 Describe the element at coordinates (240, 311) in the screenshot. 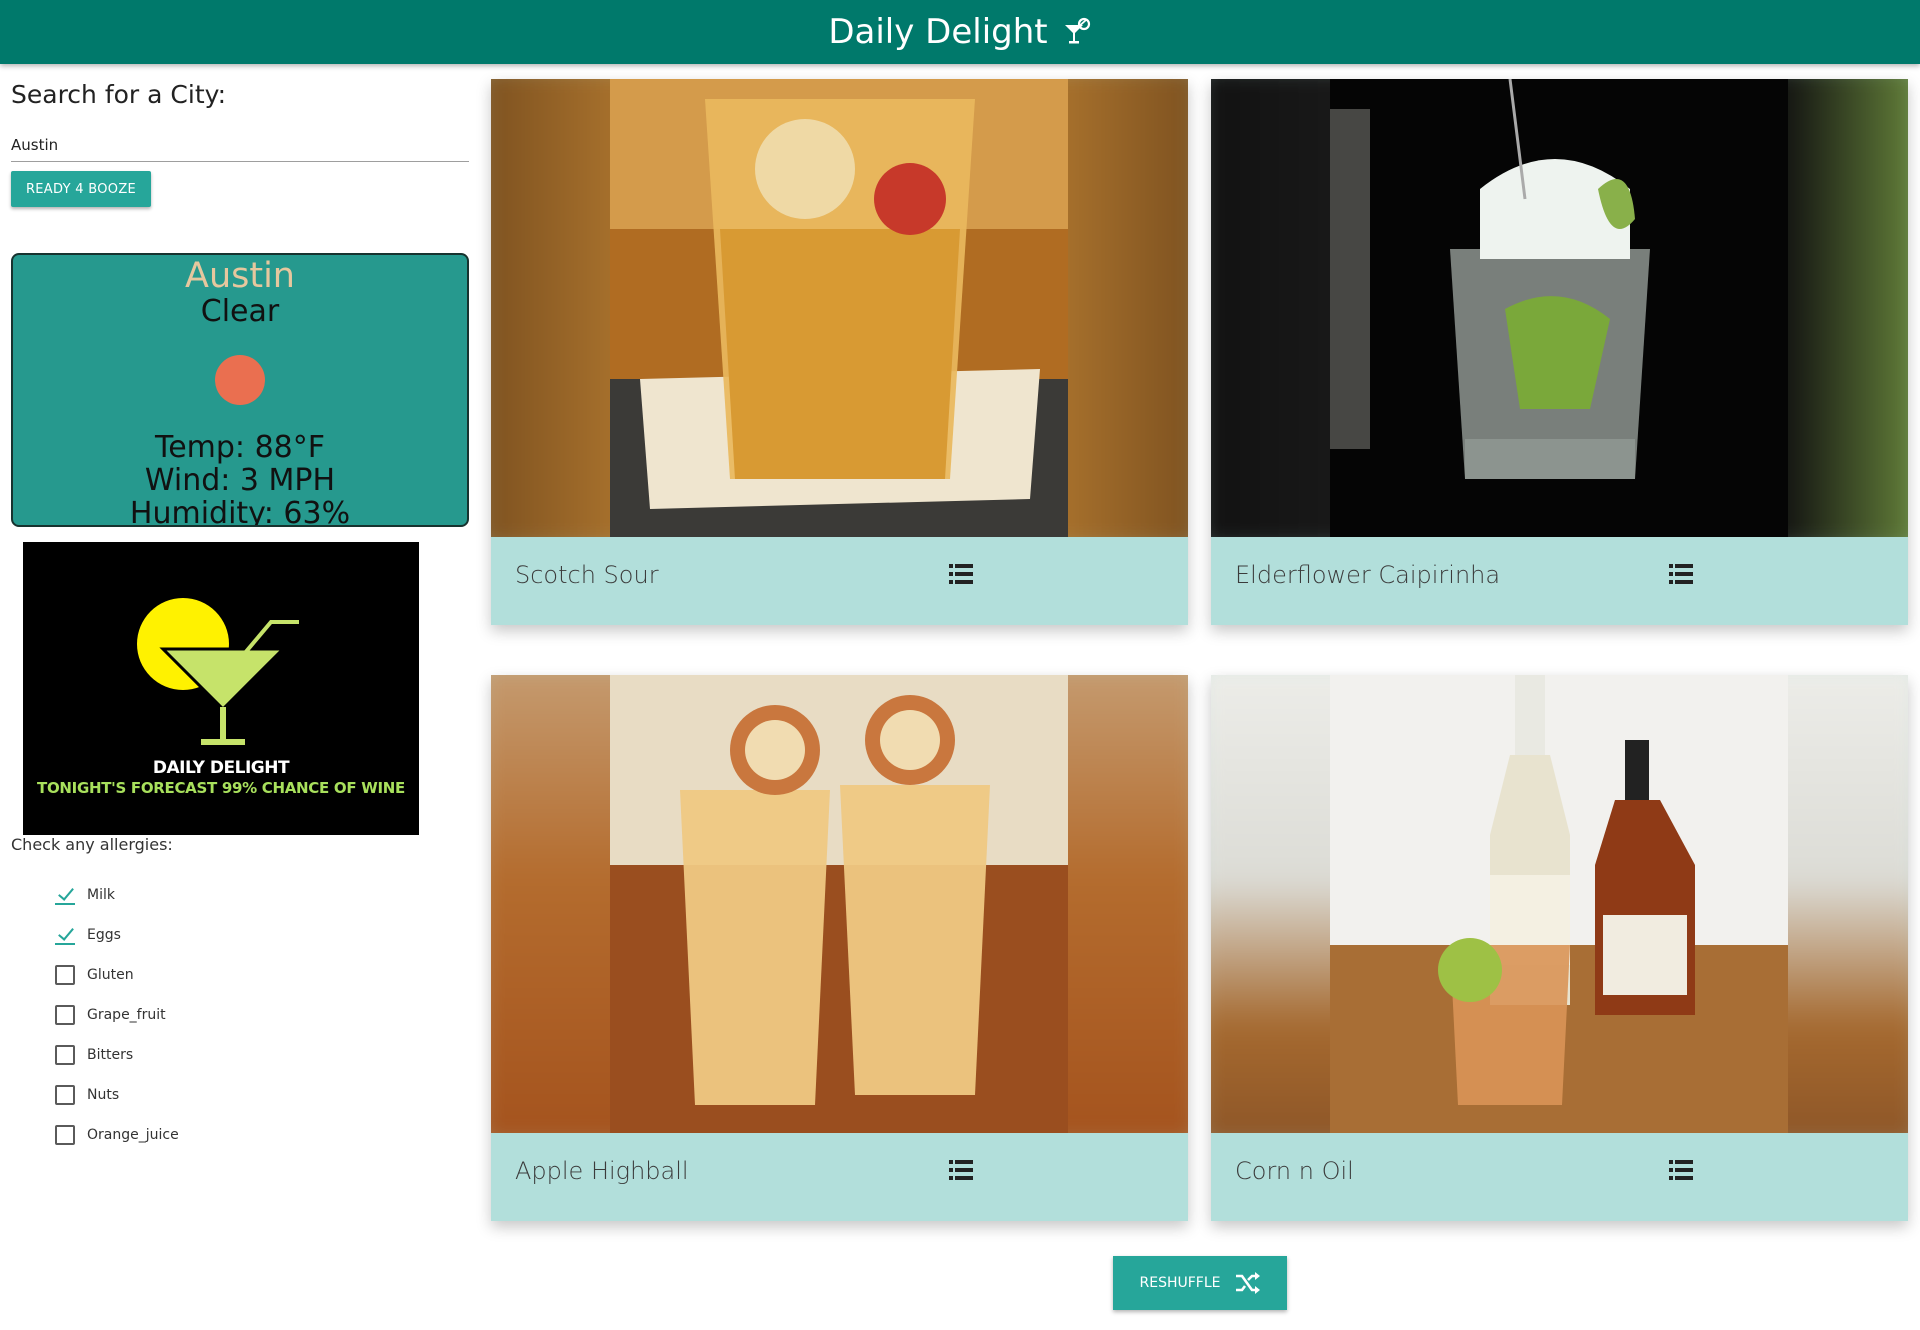

I see `weather-condition: Clear` at that location.